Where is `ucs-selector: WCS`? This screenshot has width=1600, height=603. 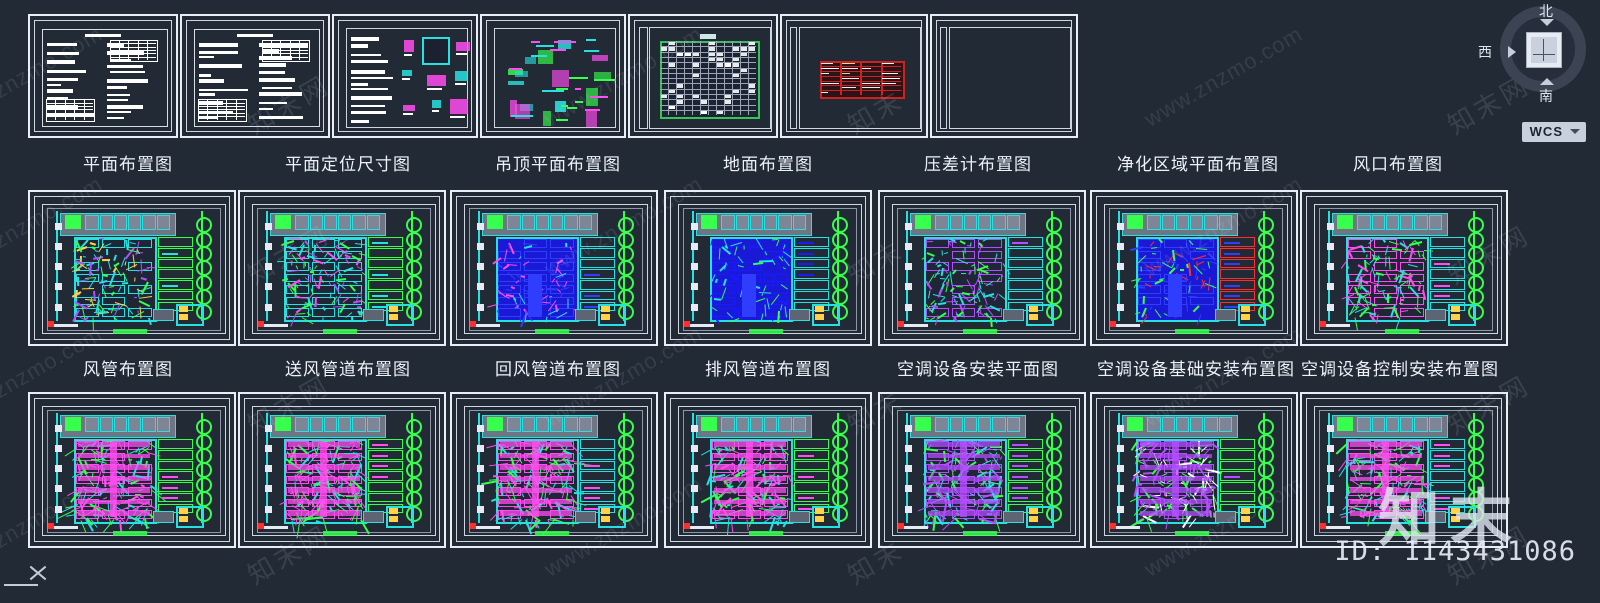
ucs-selector: WCS is located at coordinates (1553, 132).